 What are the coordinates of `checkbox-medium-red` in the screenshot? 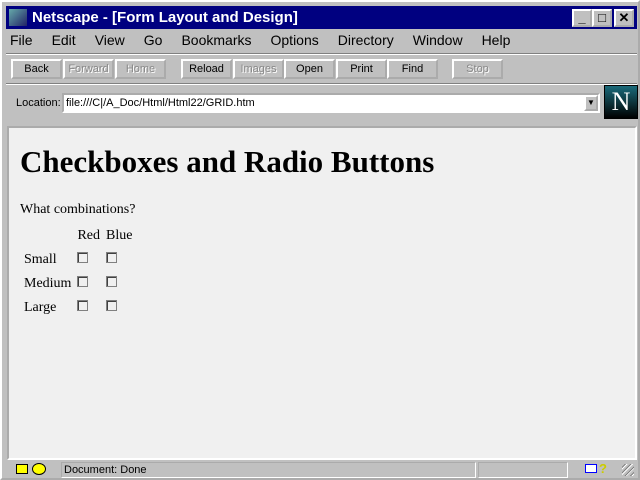 It's located at (83, 281).